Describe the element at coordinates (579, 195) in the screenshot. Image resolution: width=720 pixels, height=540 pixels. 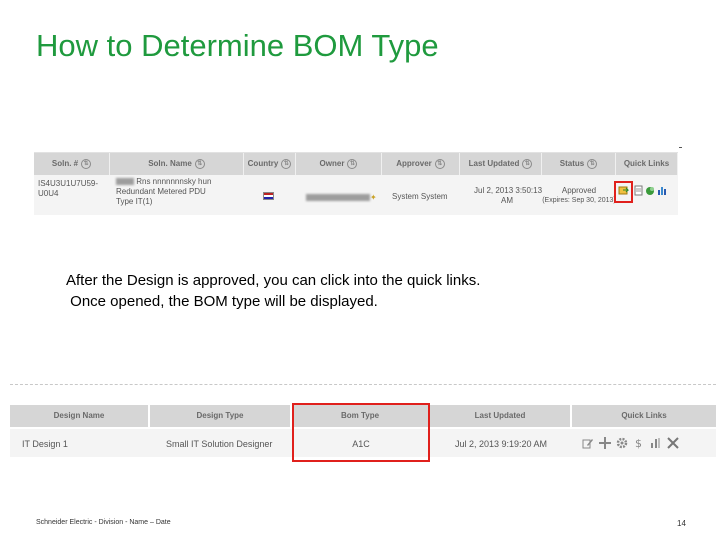
I see `cell-status: Approved (Expires: Sep 30, 2013)` at that location.